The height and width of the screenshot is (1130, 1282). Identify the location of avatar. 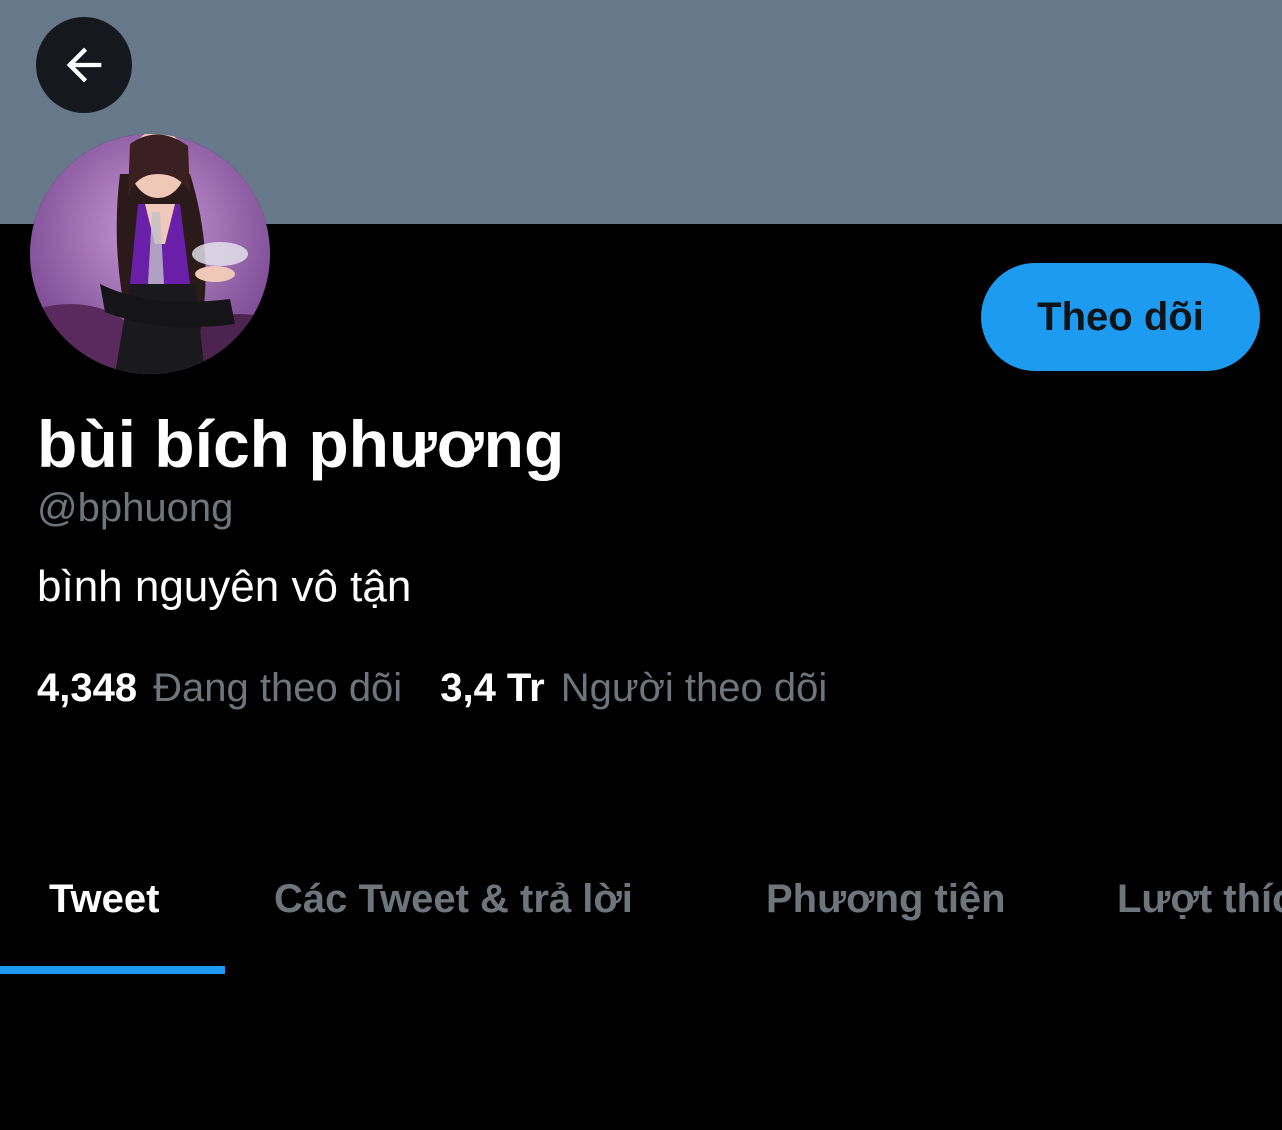
(150, 254).